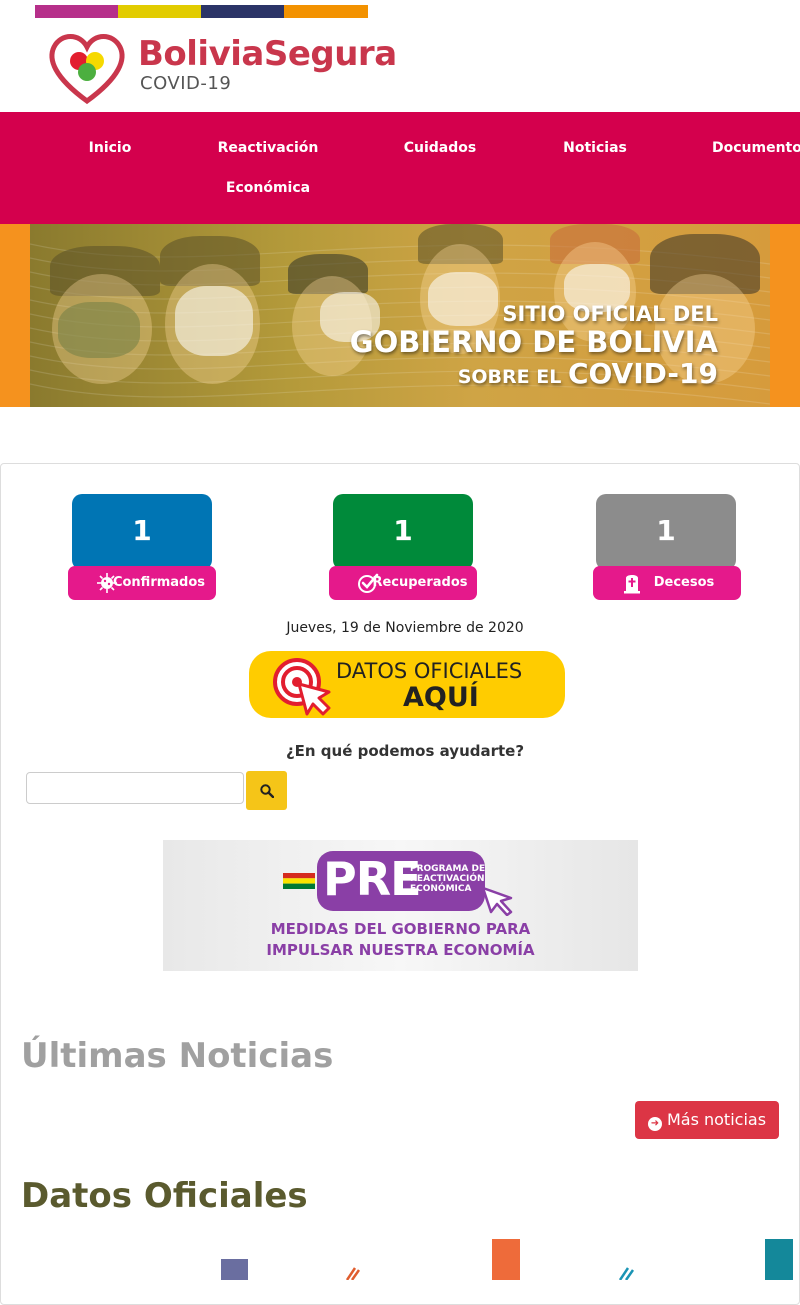 This screenshot has width=800, height=1305. I want to click on bolivia-flag-icon, so click(299, 881).